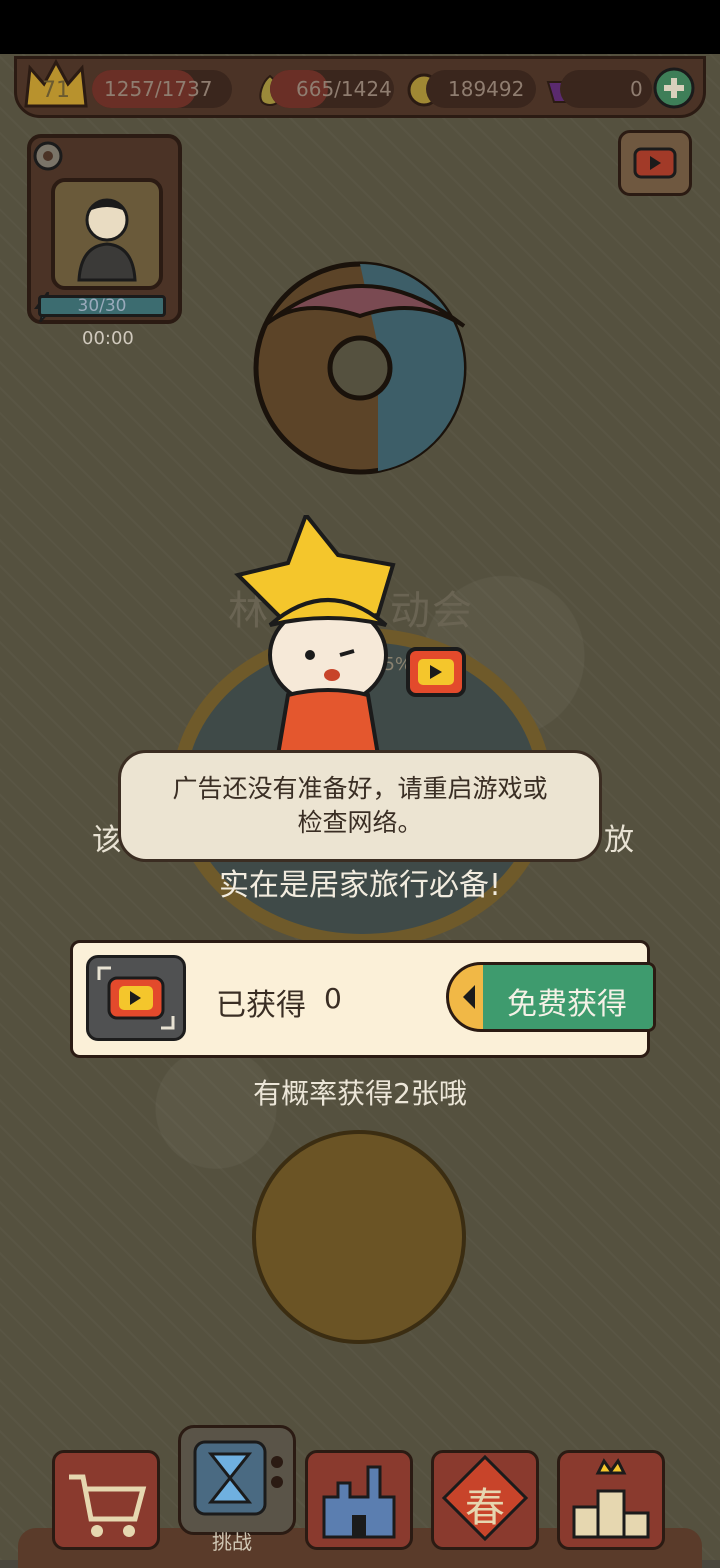 The height and width of the screenshot is (1568, 720). What do you see at coordinates (108, 1505) in the screenshot?
I see `cart-icon` at bounding box center [108, 1505].